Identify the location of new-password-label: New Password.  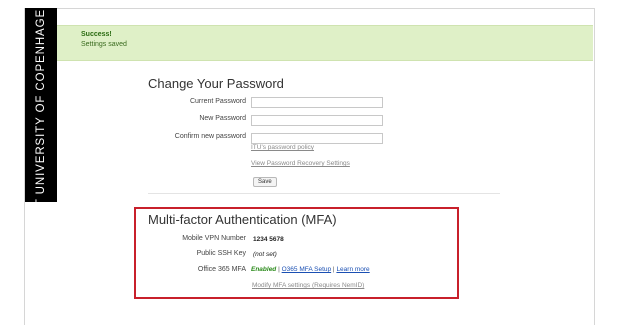
(222, 118).